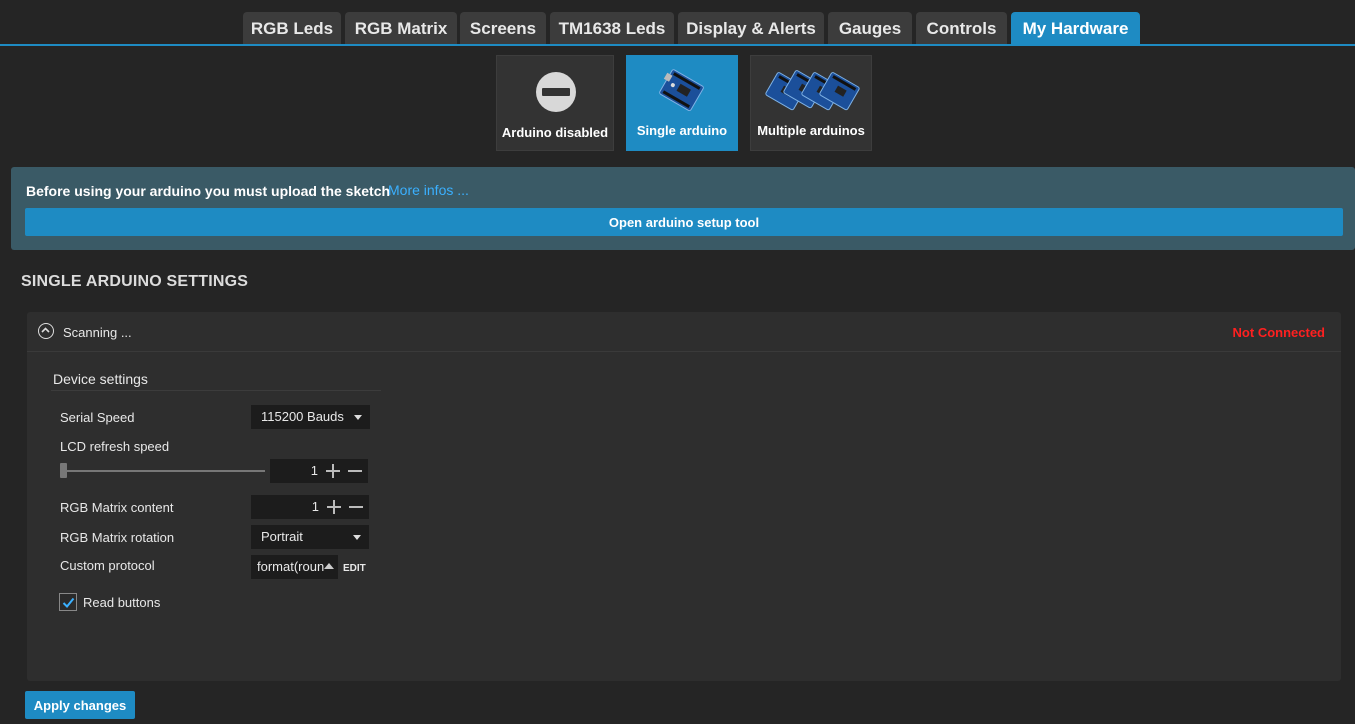 Image resolution: width=1355 pixels, height=724 pixels. I want to click on matrix-content-stepper: 1, so click(310, 507).